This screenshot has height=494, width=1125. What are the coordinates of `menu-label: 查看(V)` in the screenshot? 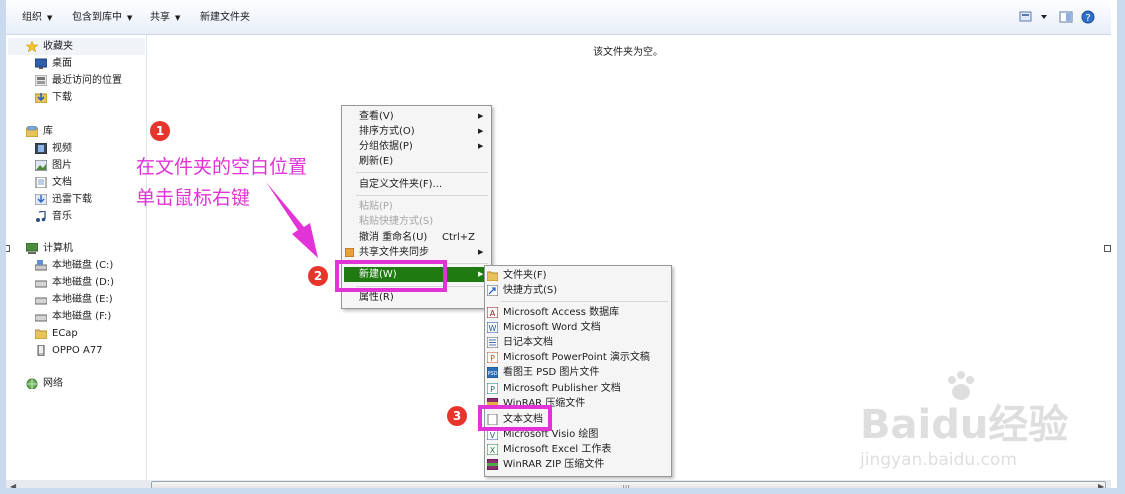 It's located at (376, 116).